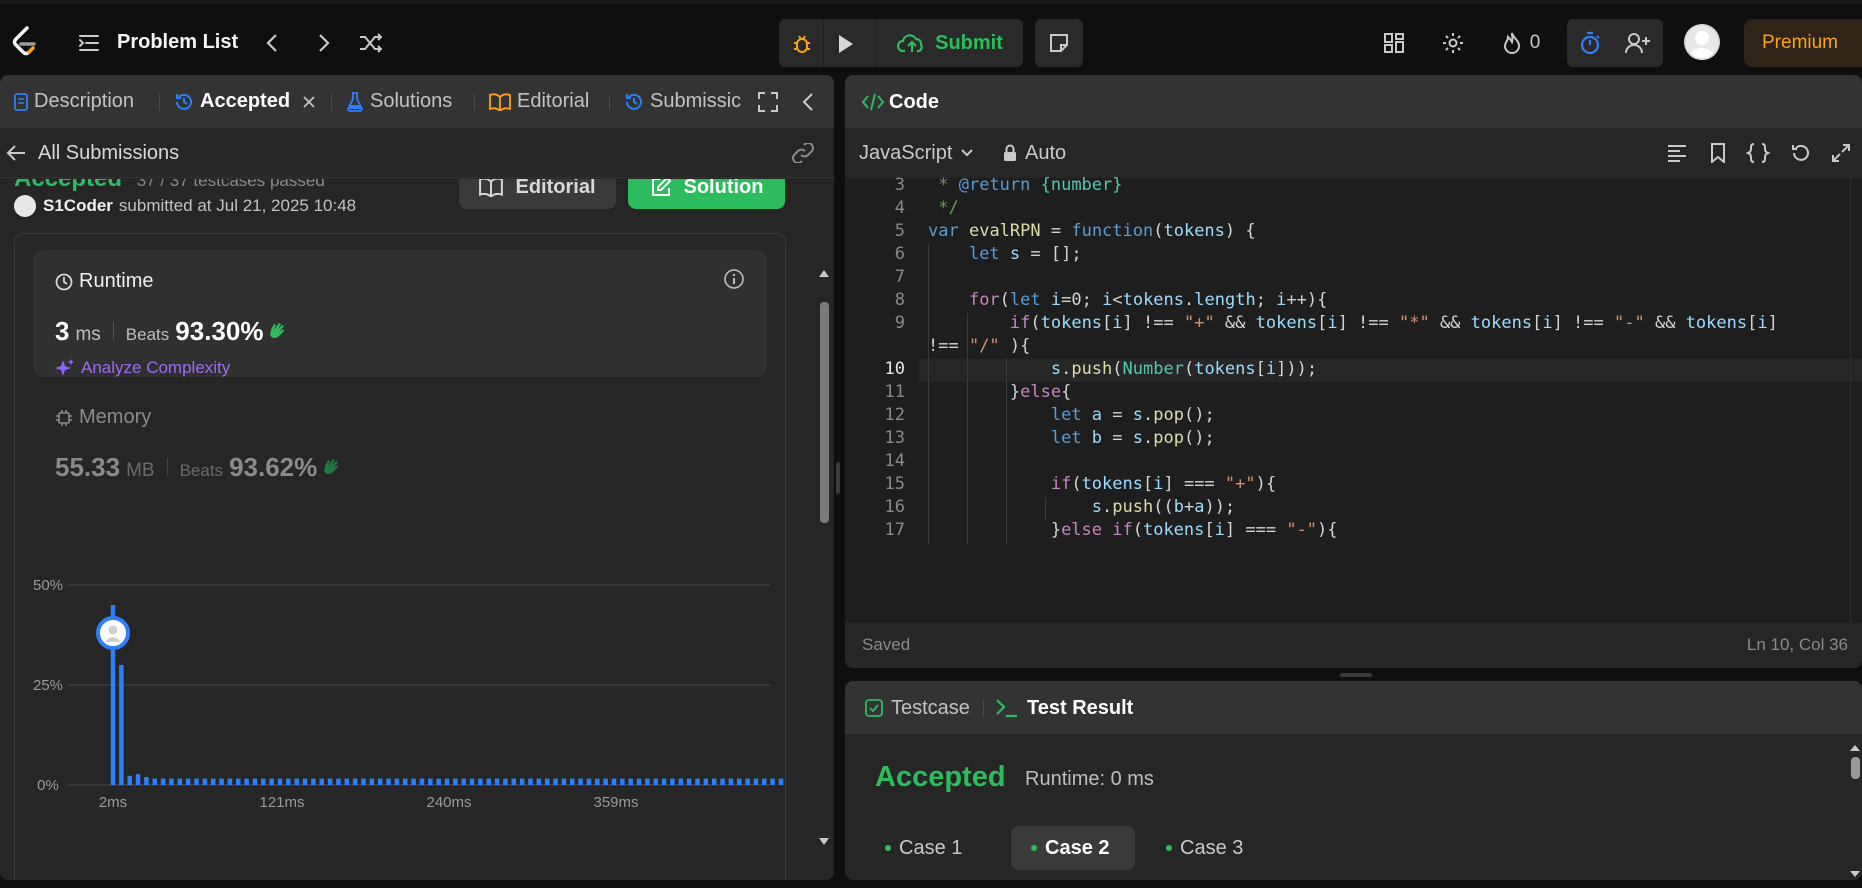 The image size is (1862, 888). Describe the element at coordinates (324, 43) in the screenshot. I see `next-problem-button` at that location.